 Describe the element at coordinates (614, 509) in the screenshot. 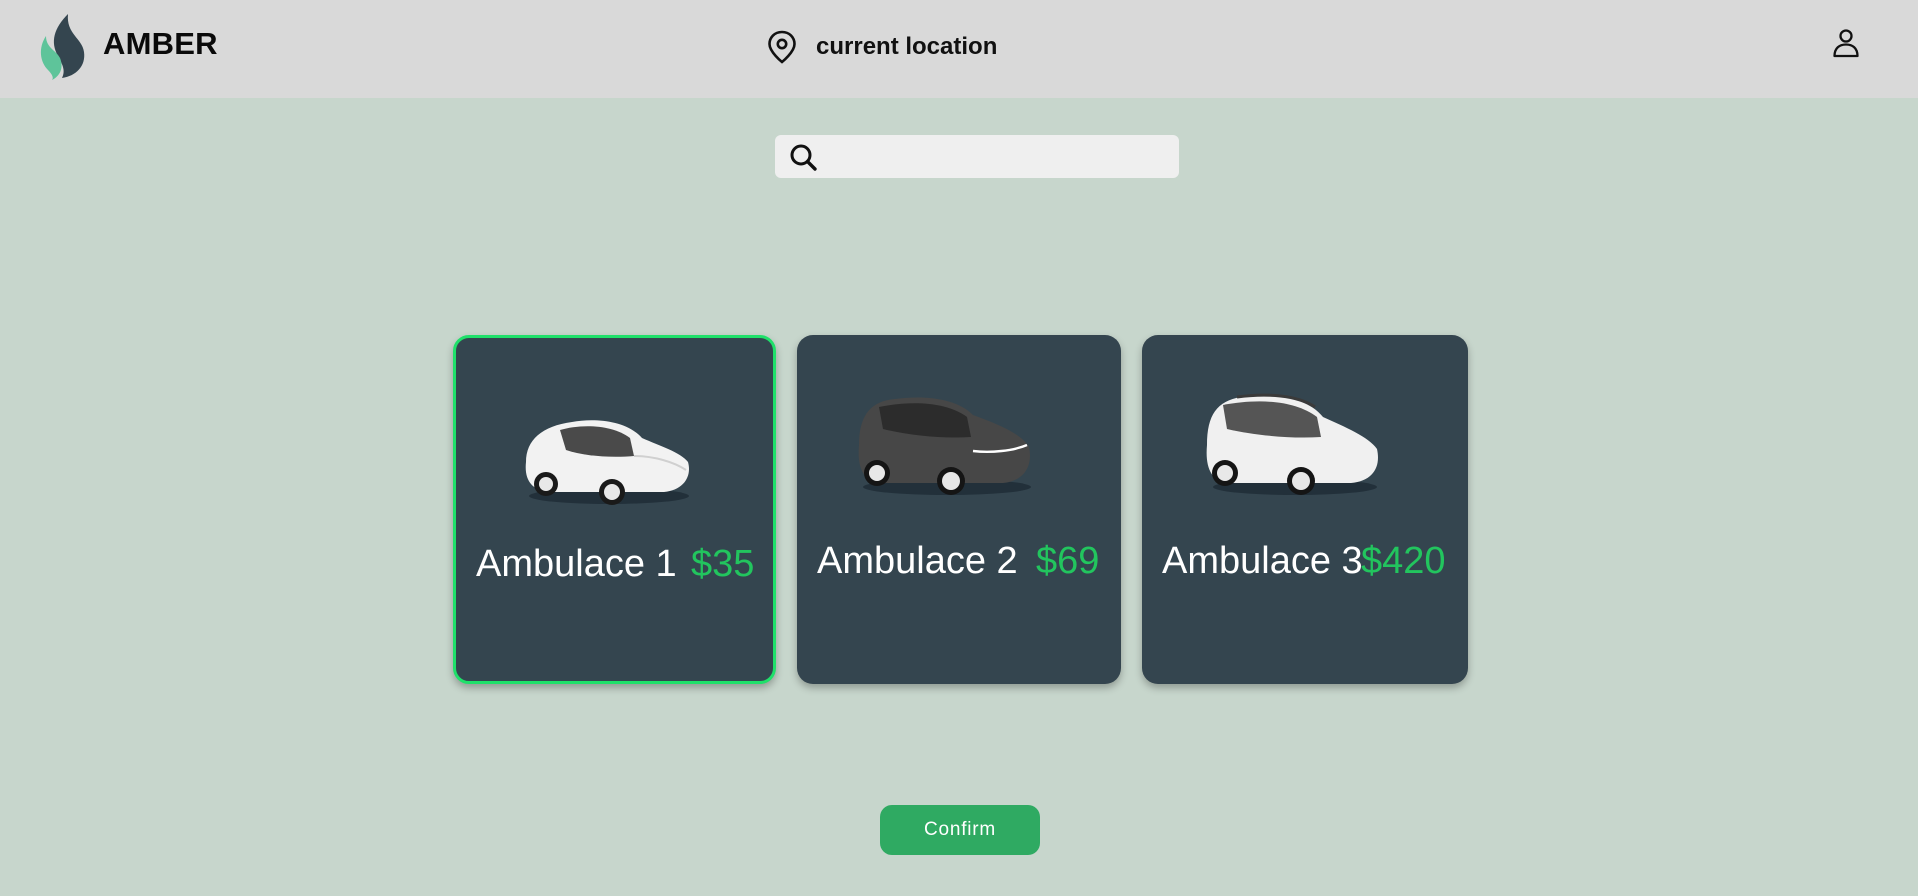

I see `ambulance-option-card: Ambulace 1 $35` at that location.